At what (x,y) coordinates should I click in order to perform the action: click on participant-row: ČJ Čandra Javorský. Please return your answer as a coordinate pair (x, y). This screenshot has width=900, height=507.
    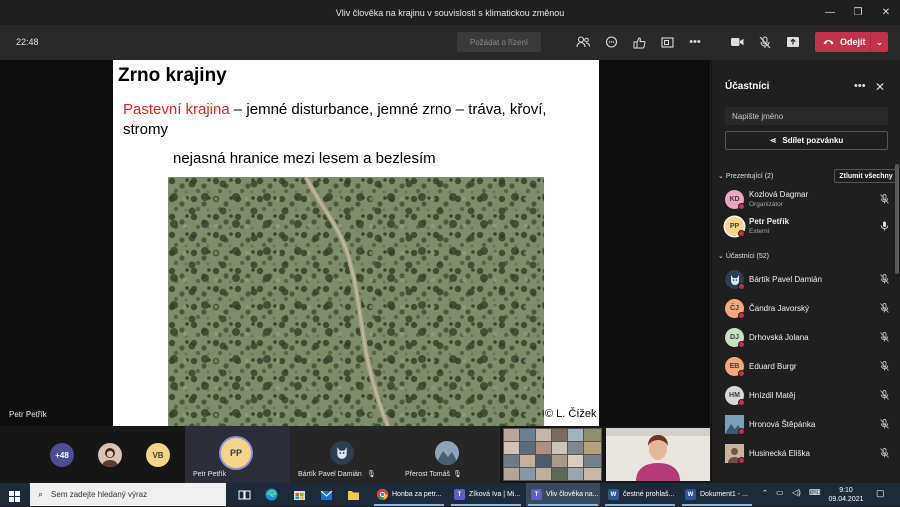
    Looking at the image, I should click on (809, 309).